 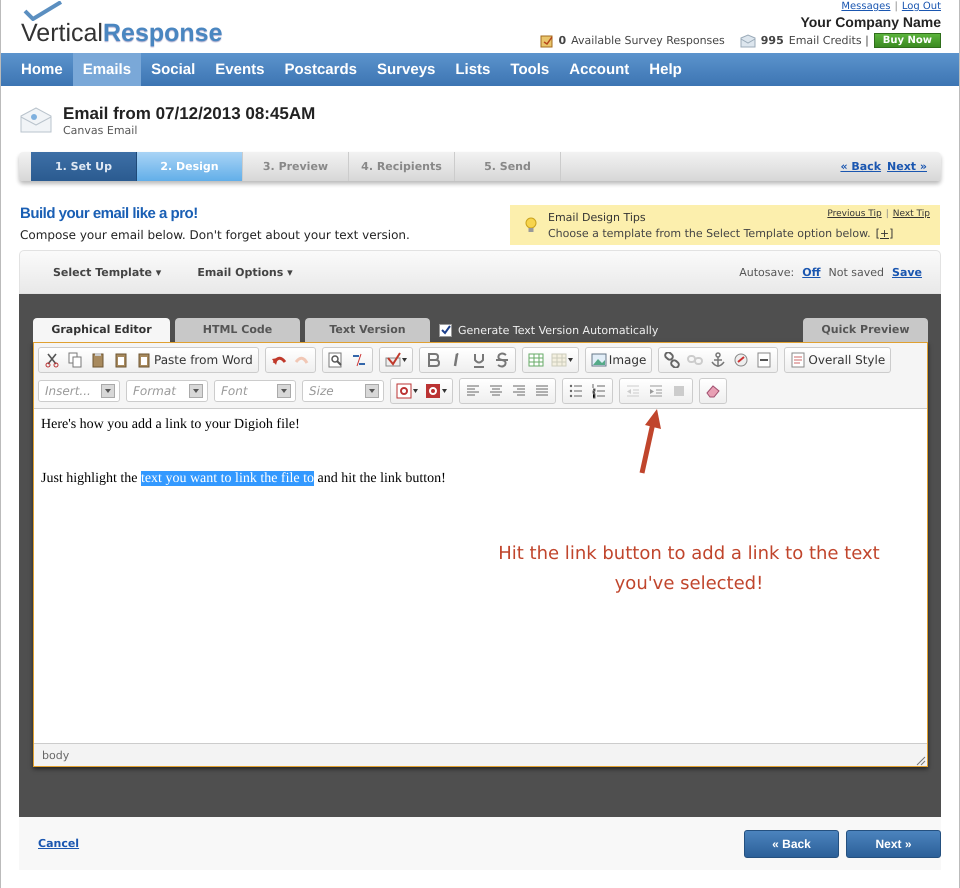 What do you see at coordinates (648, 40) in the screenshot?
I see `survey-label: Available Survey Responses` at bounding box center [648, 40].